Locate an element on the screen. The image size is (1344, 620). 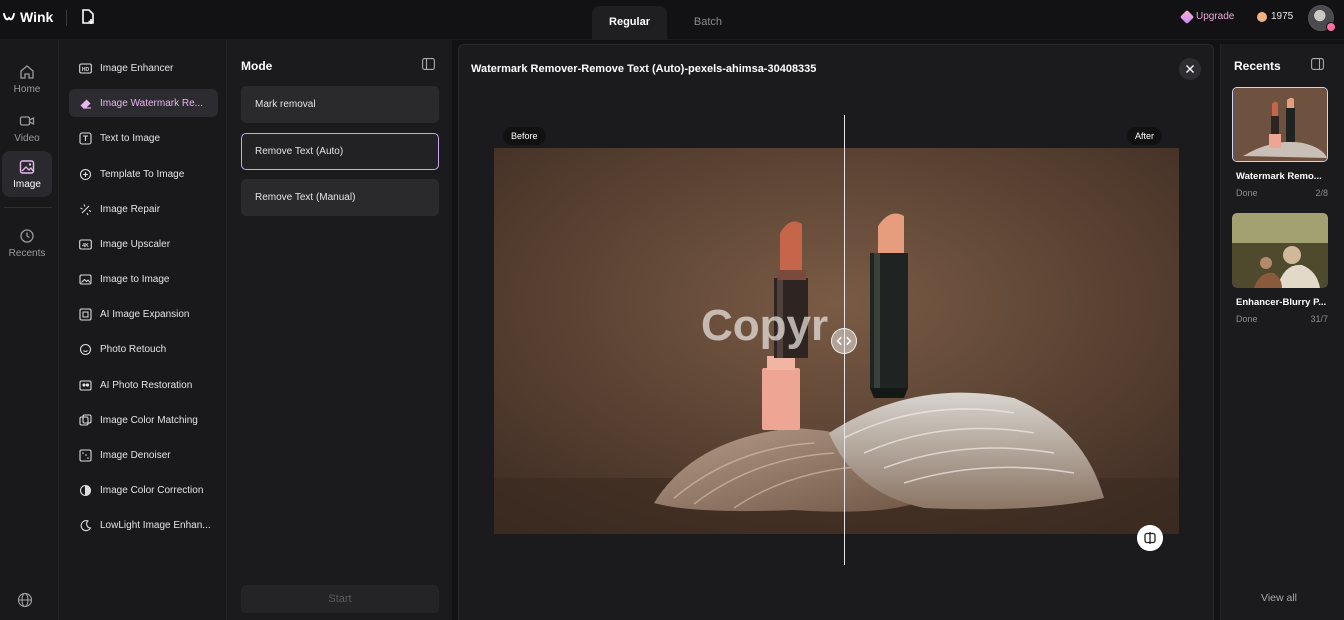
upgrade-button: Upgrade is located at coordinates (1207, 16).